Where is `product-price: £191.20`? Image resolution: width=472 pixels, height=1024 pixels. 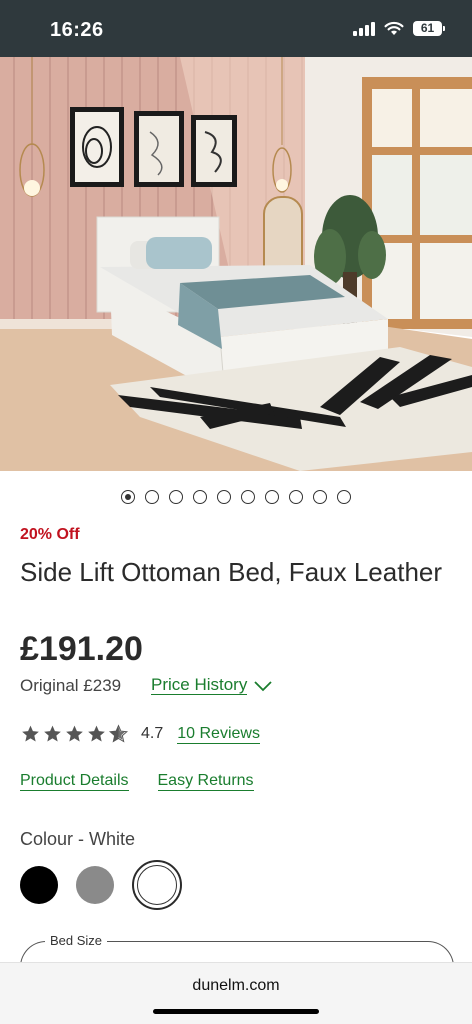 product-price: £191.20 is located at coordinates (81, 649).